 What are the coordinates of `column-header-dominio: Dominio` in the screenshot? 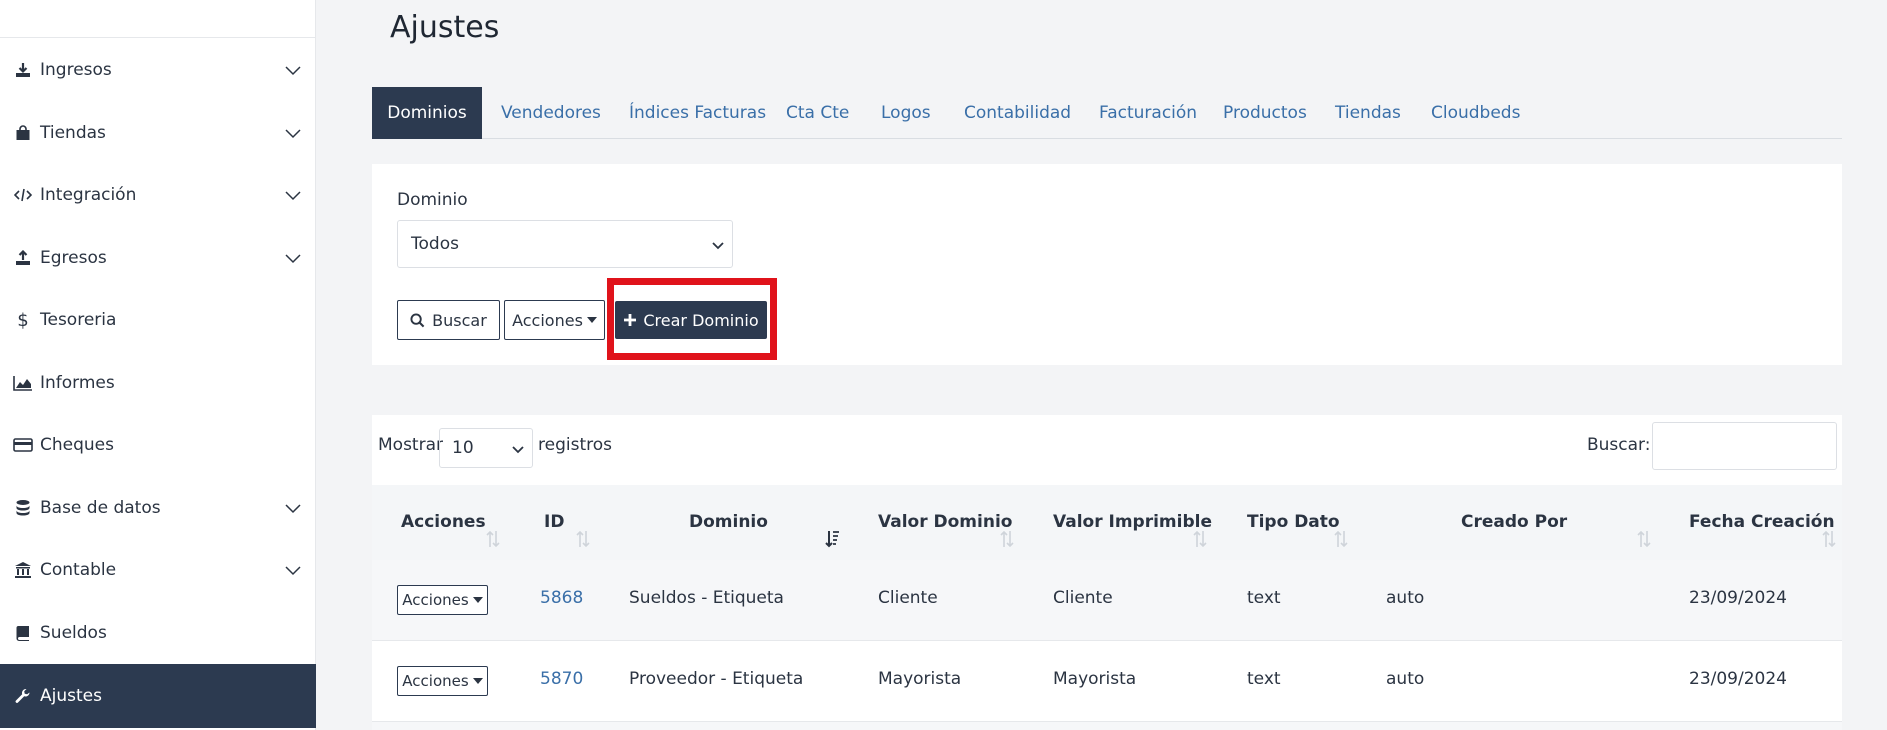 It's located at (728, 522).